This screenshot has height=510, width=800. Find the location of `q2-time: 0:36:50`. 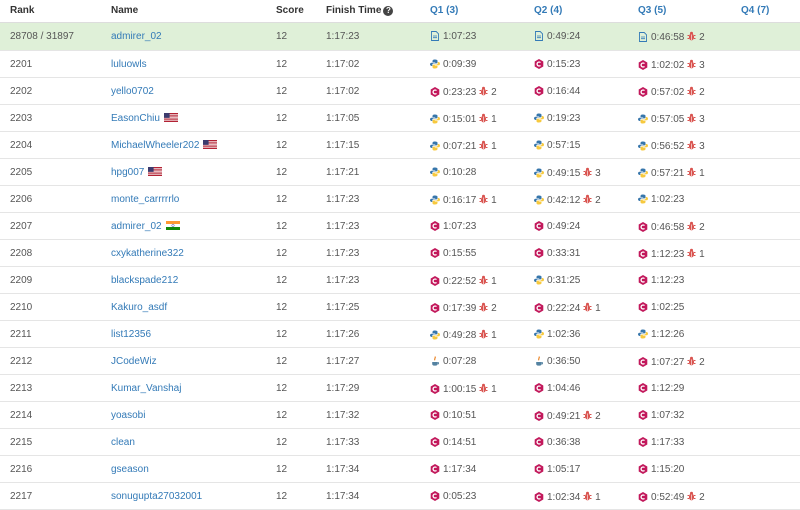

q2-time: 0:36:50 is located at coordinates (563, 361).